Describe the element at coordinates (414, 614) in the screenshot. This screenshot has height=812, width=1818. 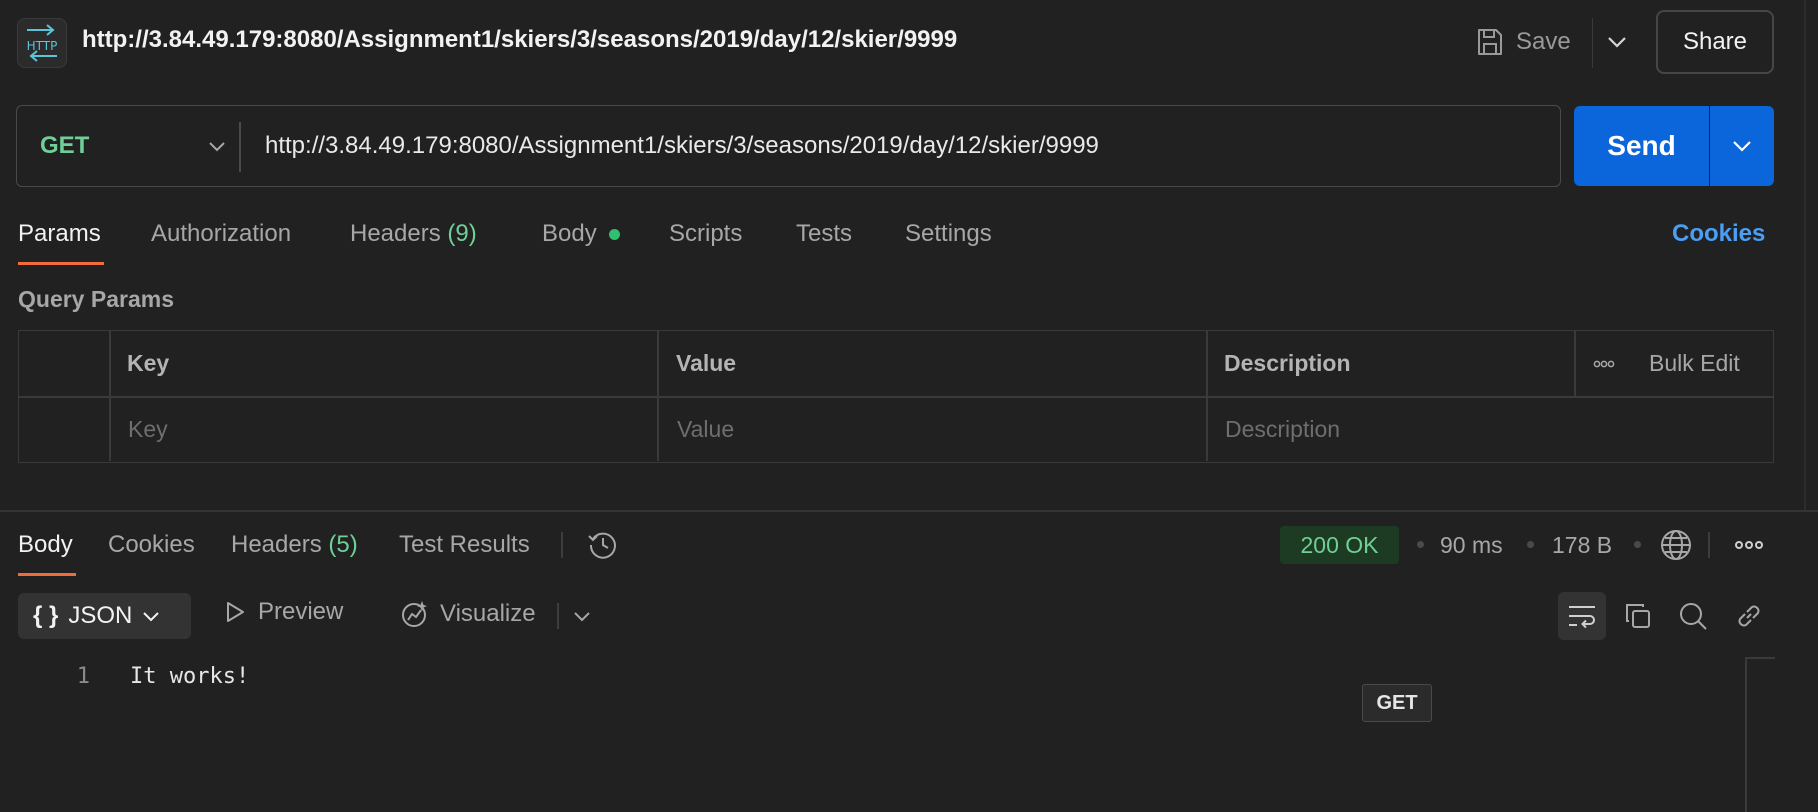
I see `visualize-icon` at that location.